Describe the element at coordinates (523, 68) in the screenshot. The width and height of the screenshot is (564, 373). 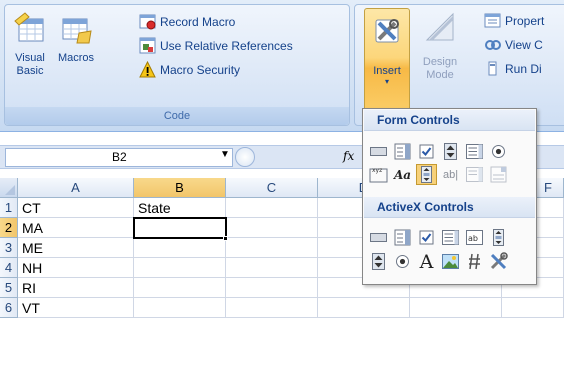
I see `run-dialog-label: Run Di` at that location.